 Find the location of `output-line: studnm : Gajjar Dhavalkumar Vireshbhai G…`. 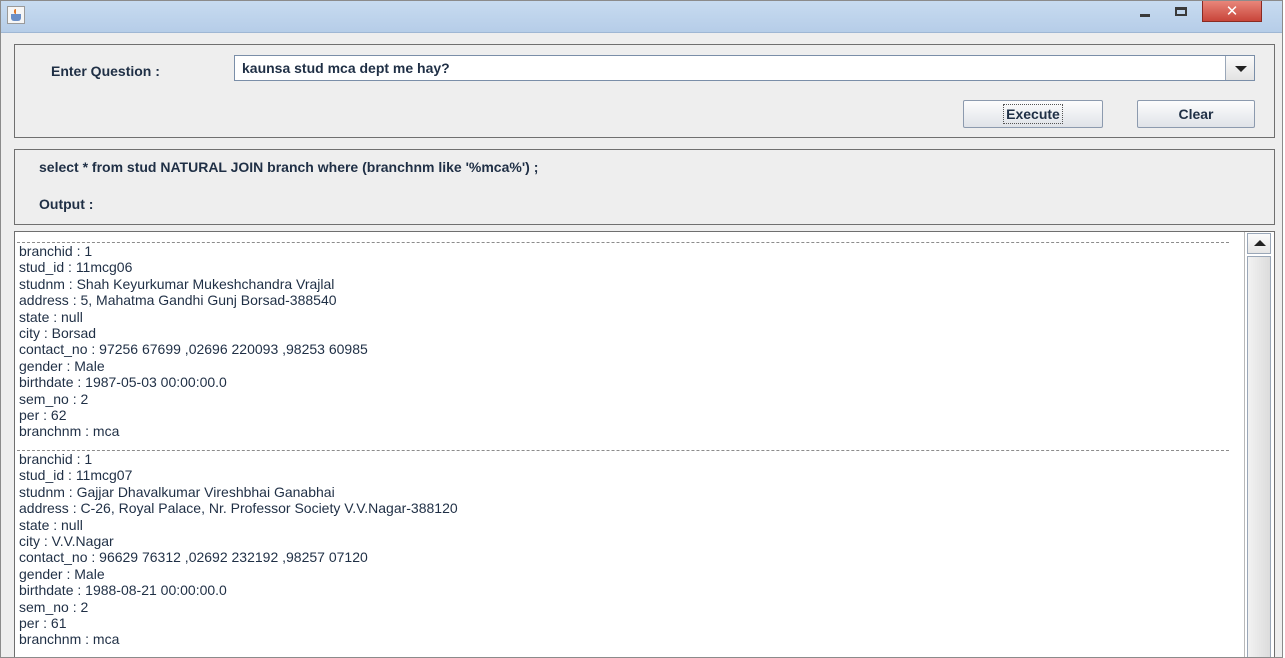

output-line: studnm : Gajjar Dhavalkumar Vireshbhai G… is located at coordinates (177, 491).